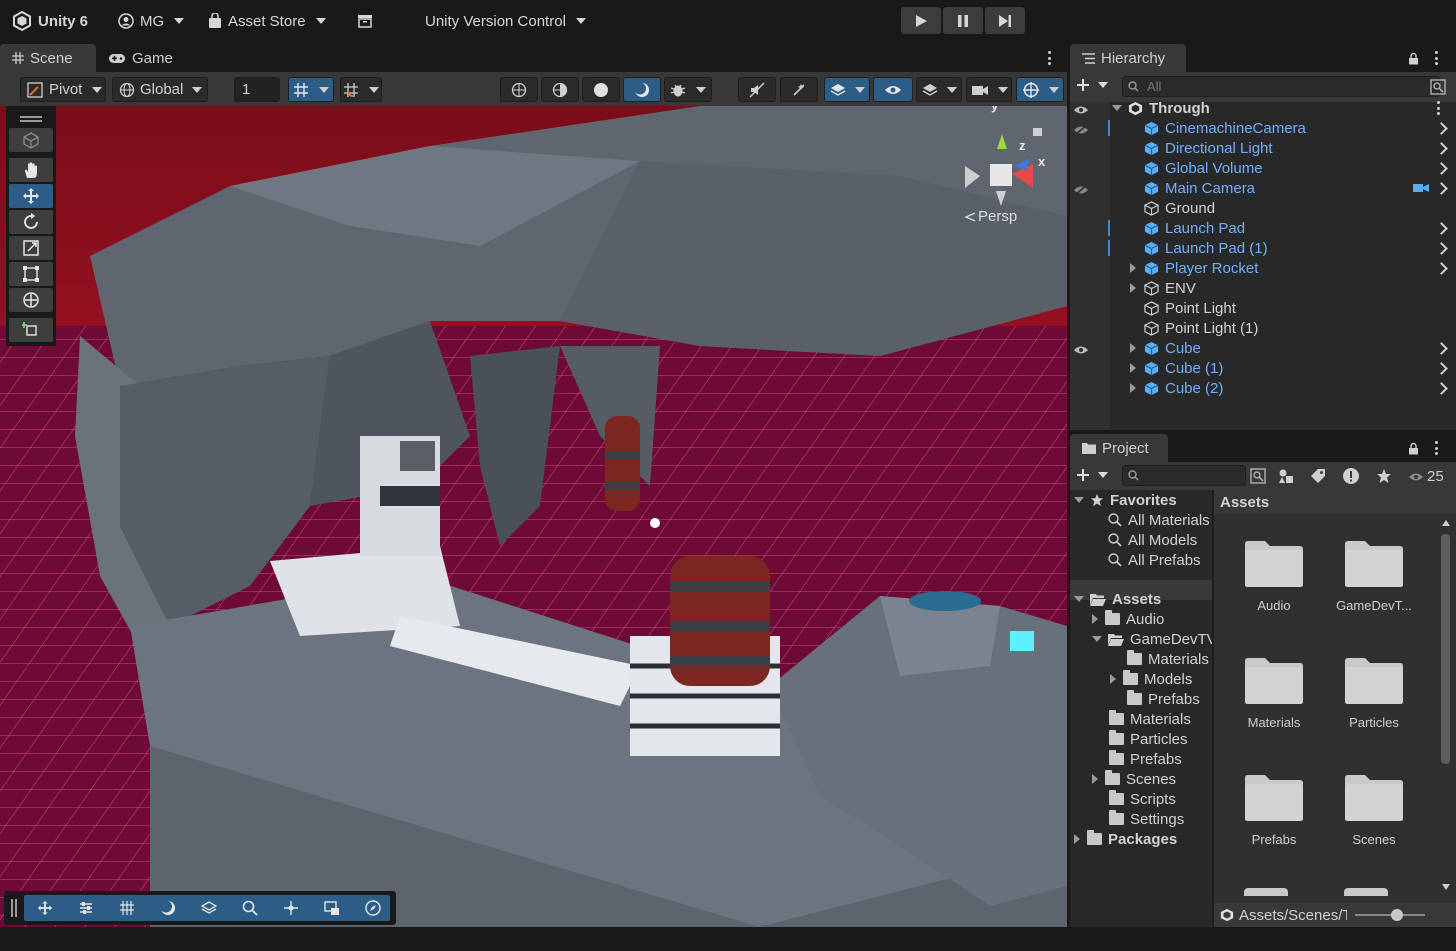 Image resolution: width=1456 pixels, height=951 pixels. What do you see at coordinates (1092, 85) in the screenshot?
I see `create-dropdown` at bounding box center [1092, 85].